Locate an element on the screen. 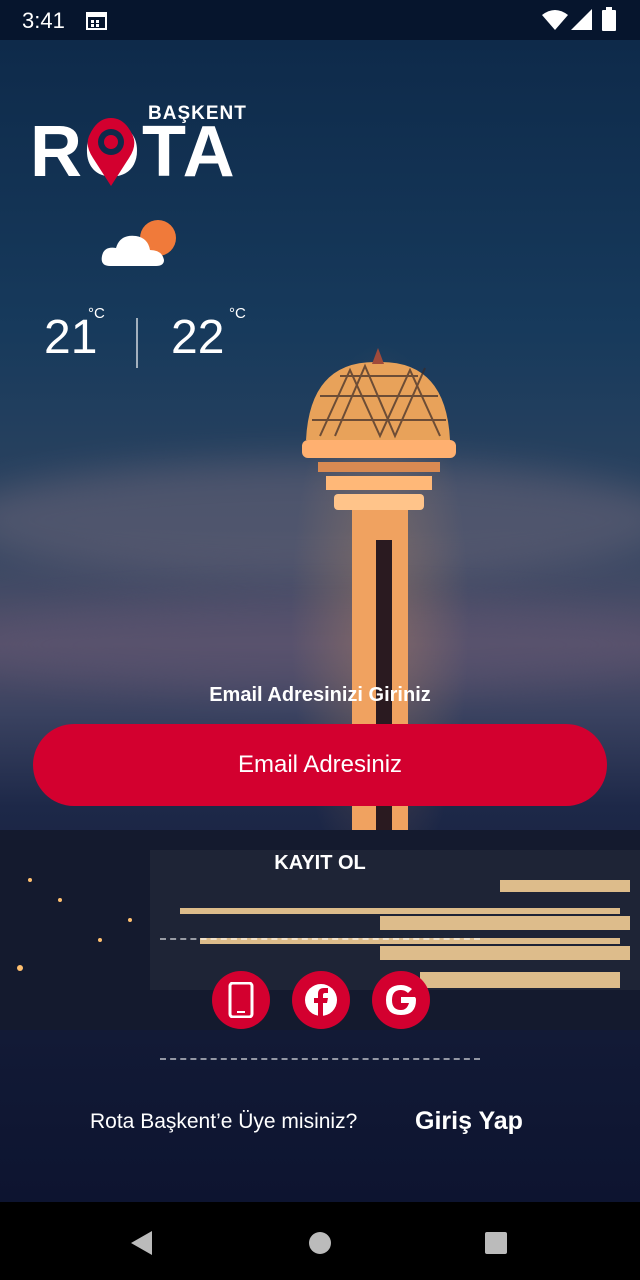 Image resolution: width=640 pixels, height=1280 pixels. google-icon is located at coordinates (401, 1000).